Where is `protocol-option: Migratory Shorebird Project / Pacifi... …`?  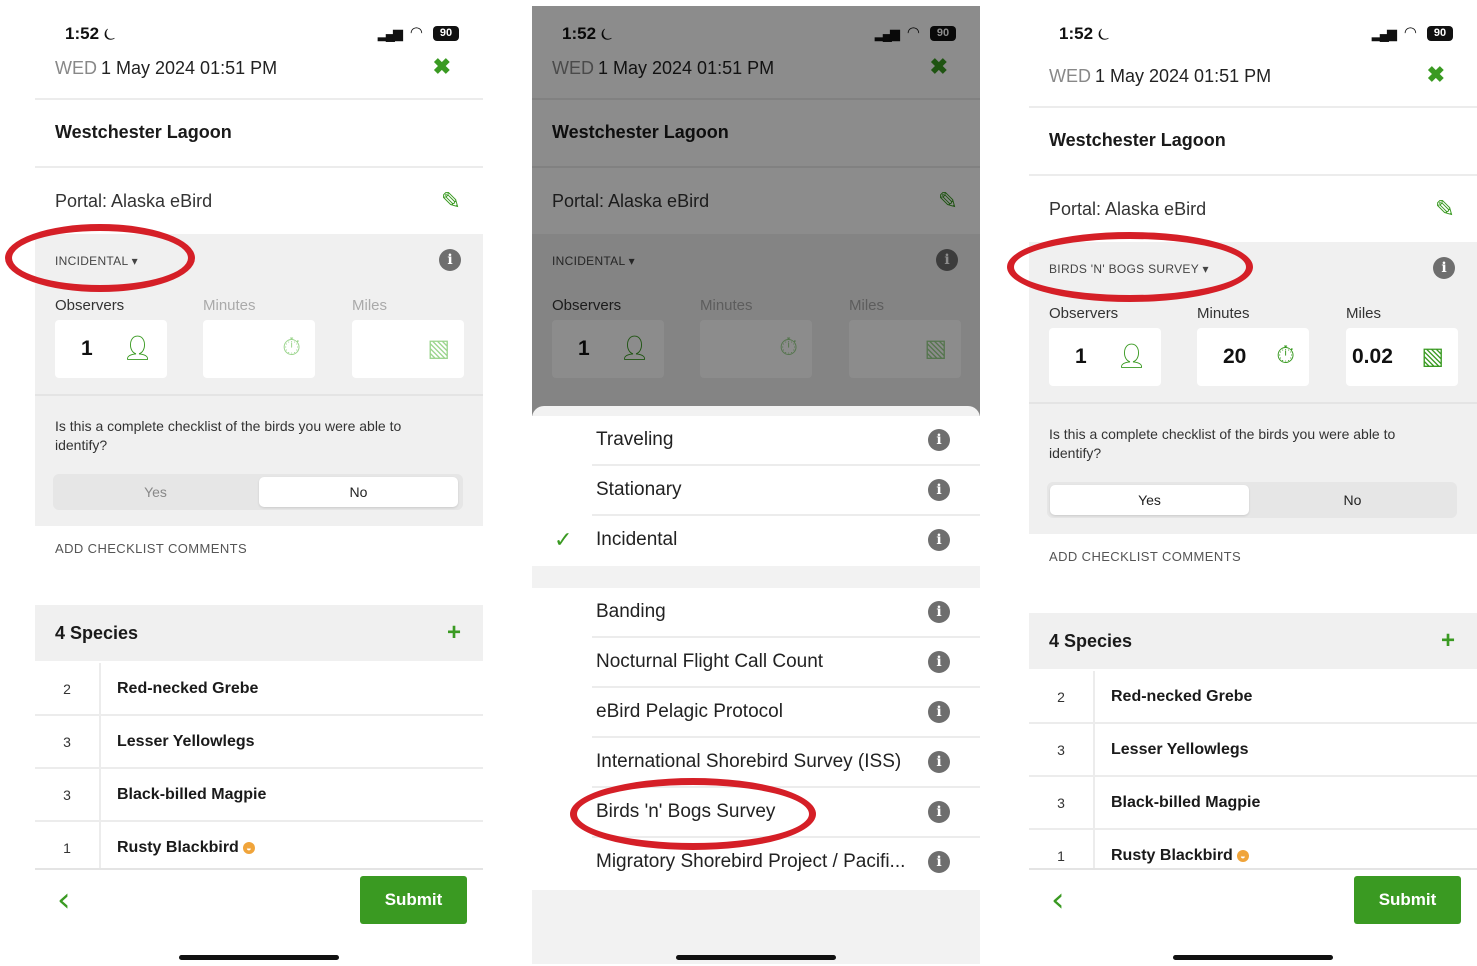
protocol-option: Migratory Shorebird Project / Pacifi... … is located at coordinates (756, 863).